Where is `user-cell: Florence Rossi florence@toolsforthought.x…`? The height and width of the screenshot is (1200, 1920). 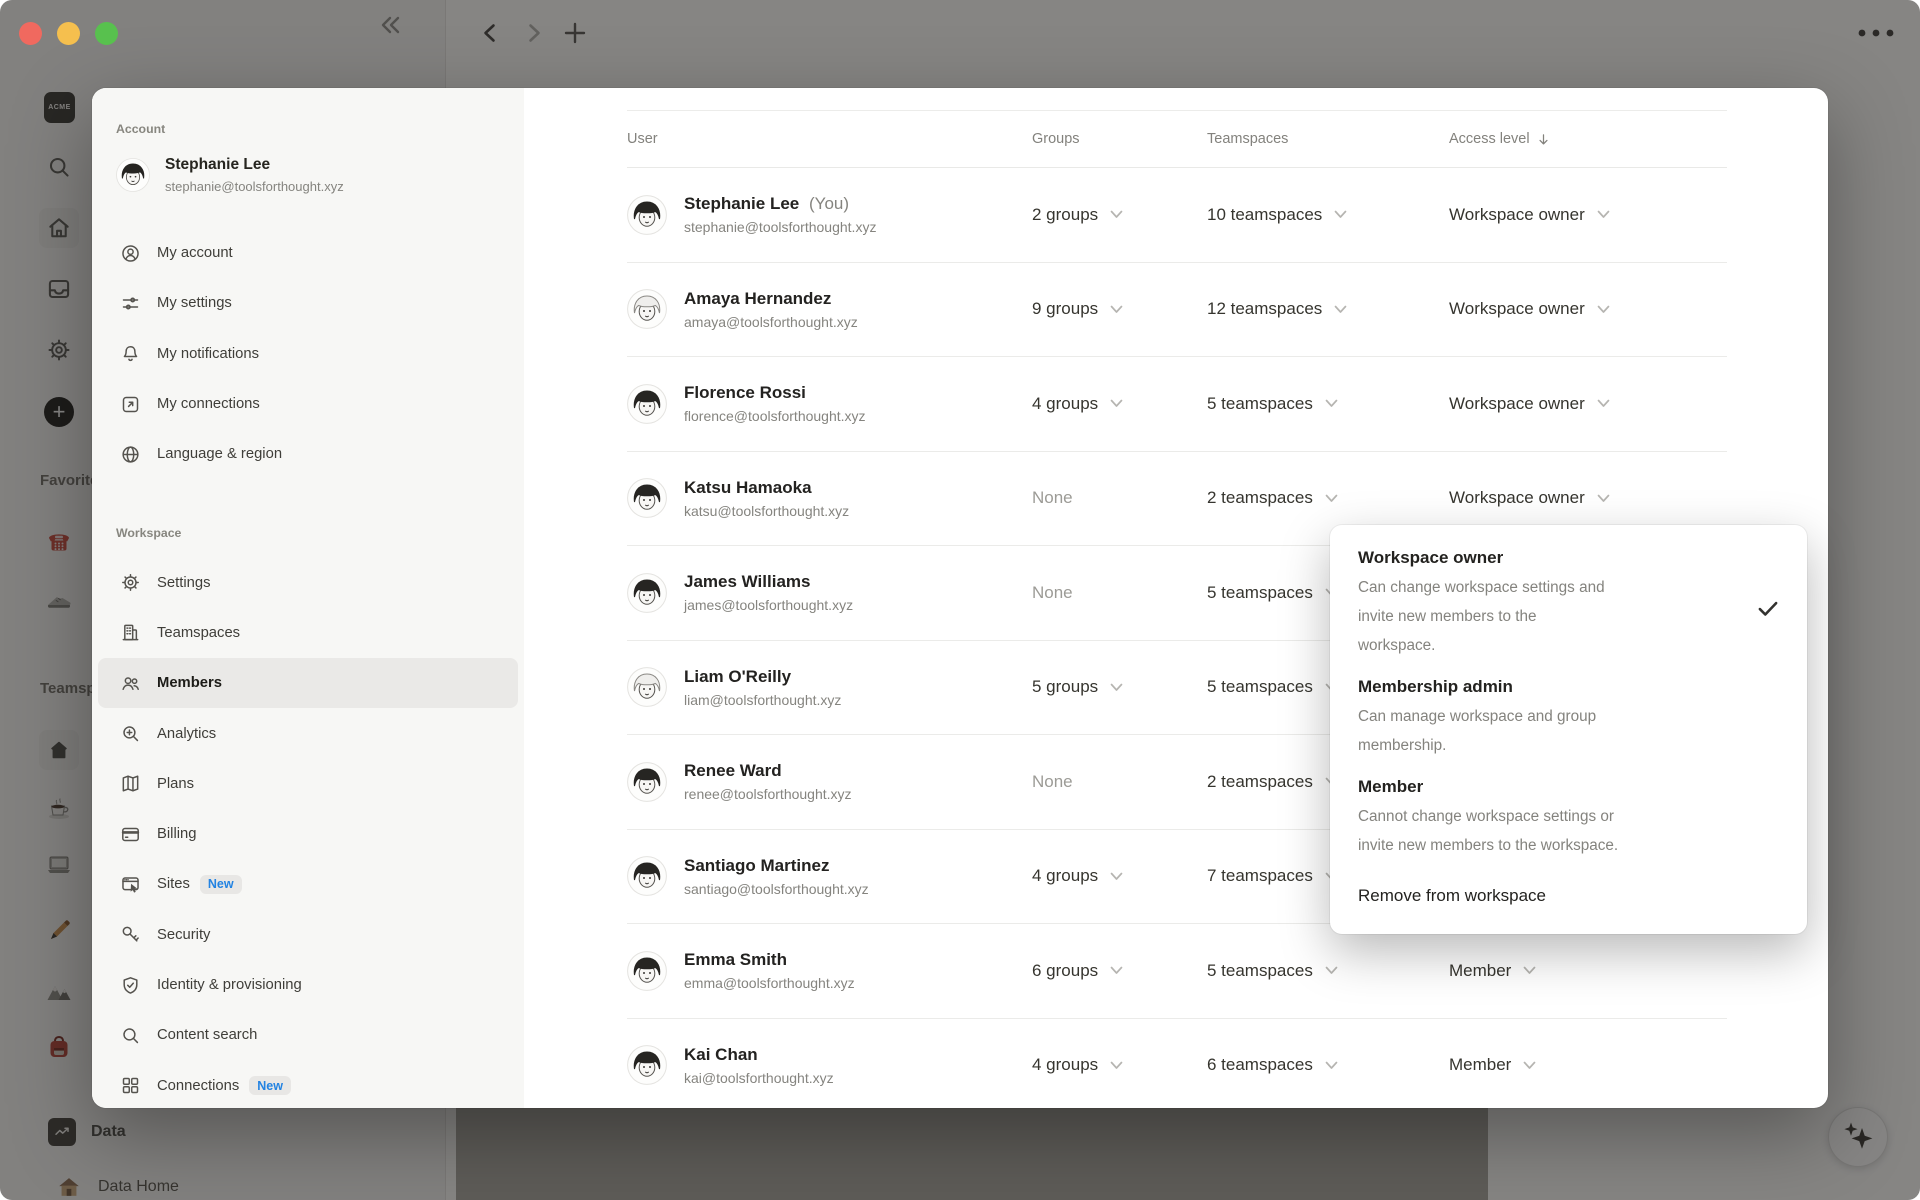 user-cell: Florence Rossi florence@toolsforthought.x… is located at coordinates (829, 403).